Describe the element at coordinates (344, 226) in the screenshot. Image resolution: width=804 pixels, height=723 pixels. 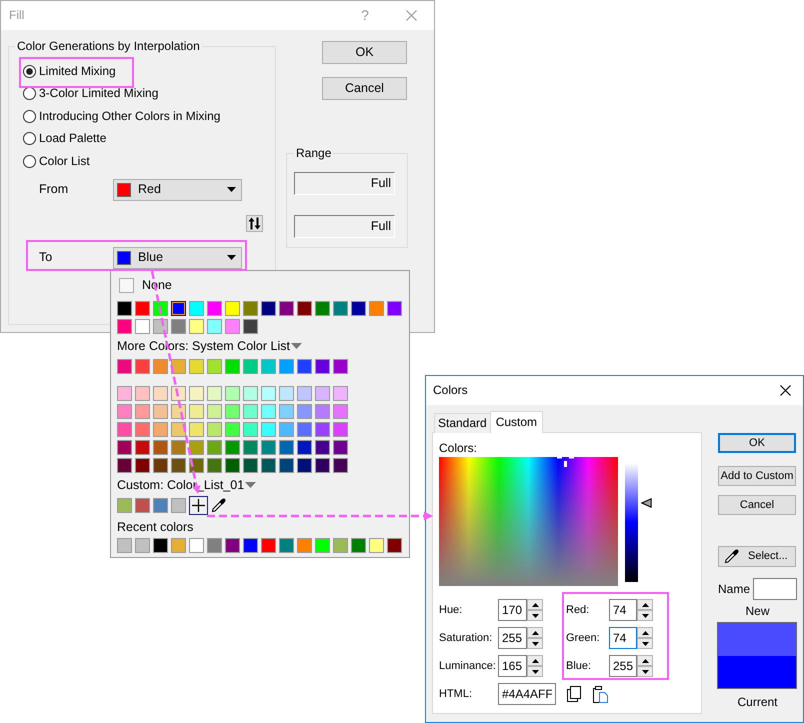
I see `range-field: Full` at that location.